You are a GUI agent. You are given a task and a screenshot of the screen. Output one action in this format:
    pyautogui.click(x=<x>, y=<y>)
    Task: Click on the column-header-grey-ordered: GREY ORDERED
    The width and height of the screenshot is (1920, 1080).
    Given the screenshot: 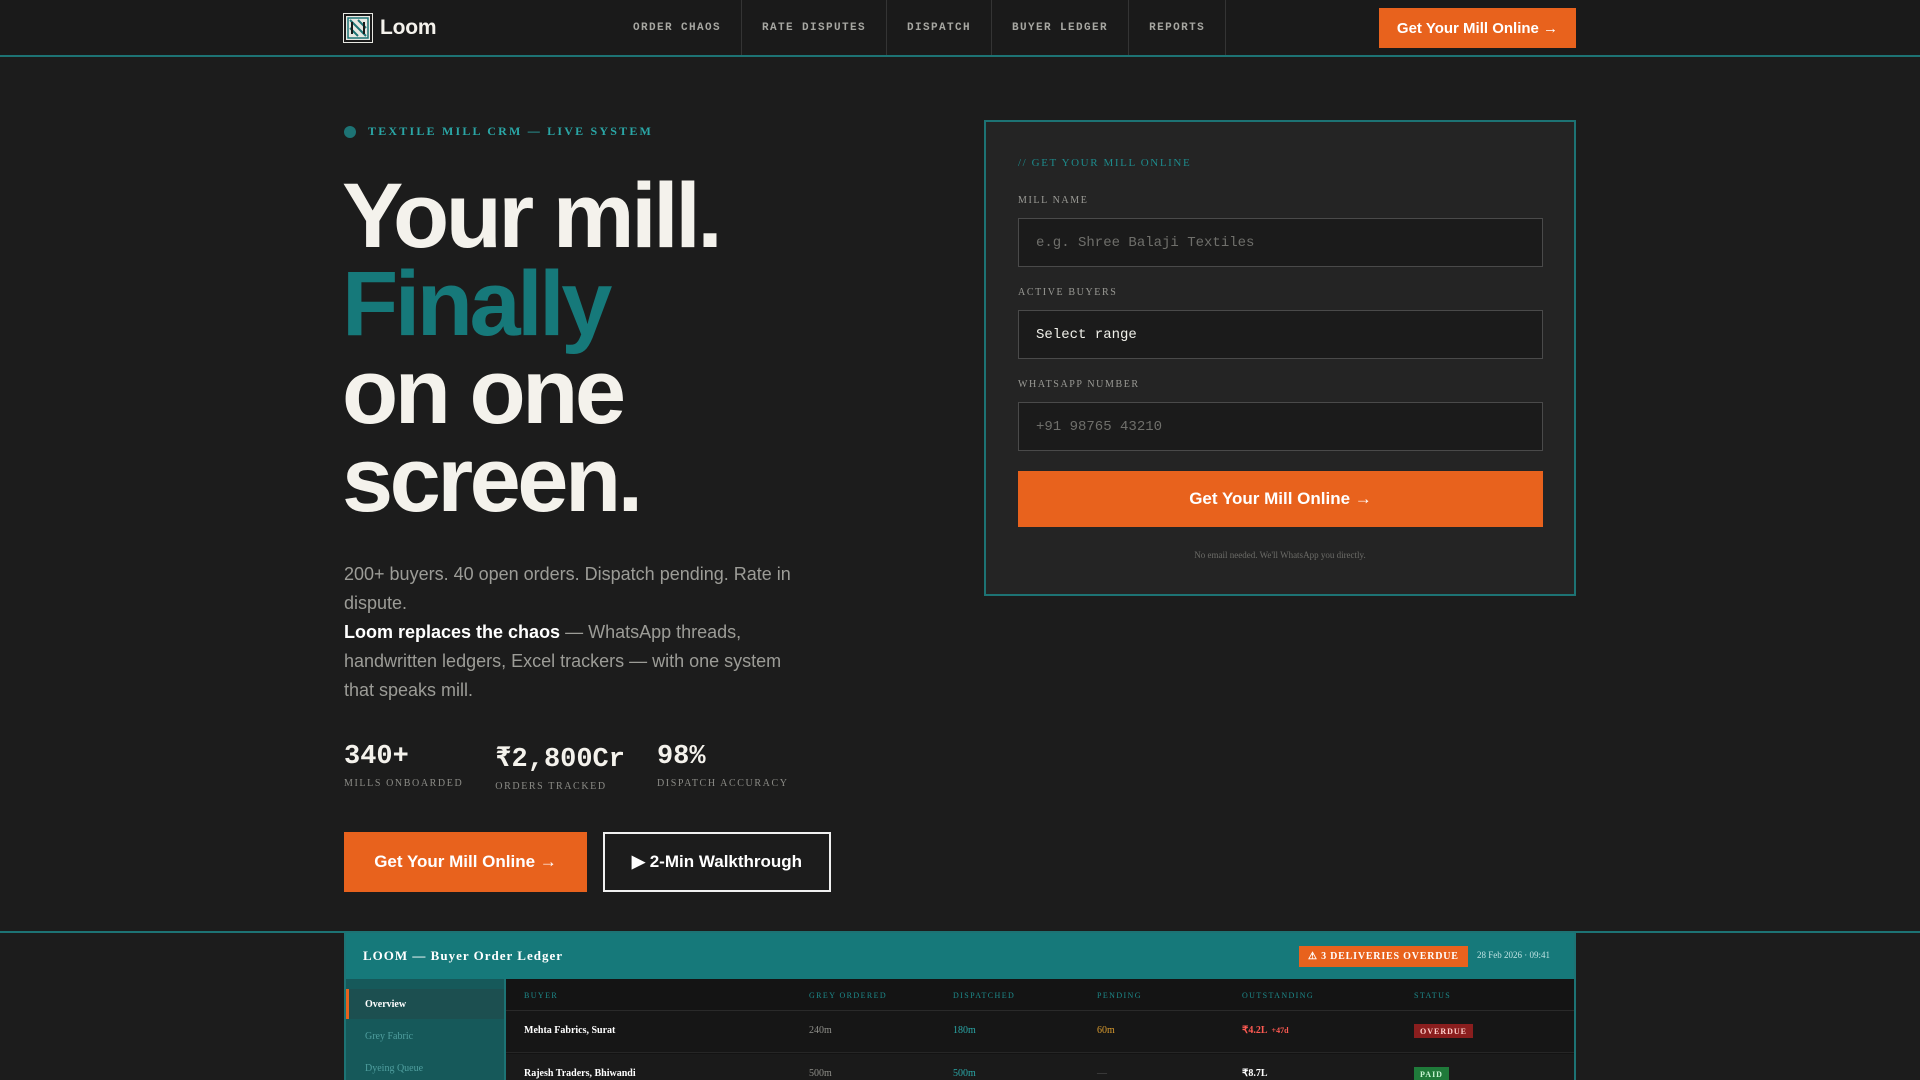 What is the action you would take?
    pyautogui.click(x=848, y=995)
    